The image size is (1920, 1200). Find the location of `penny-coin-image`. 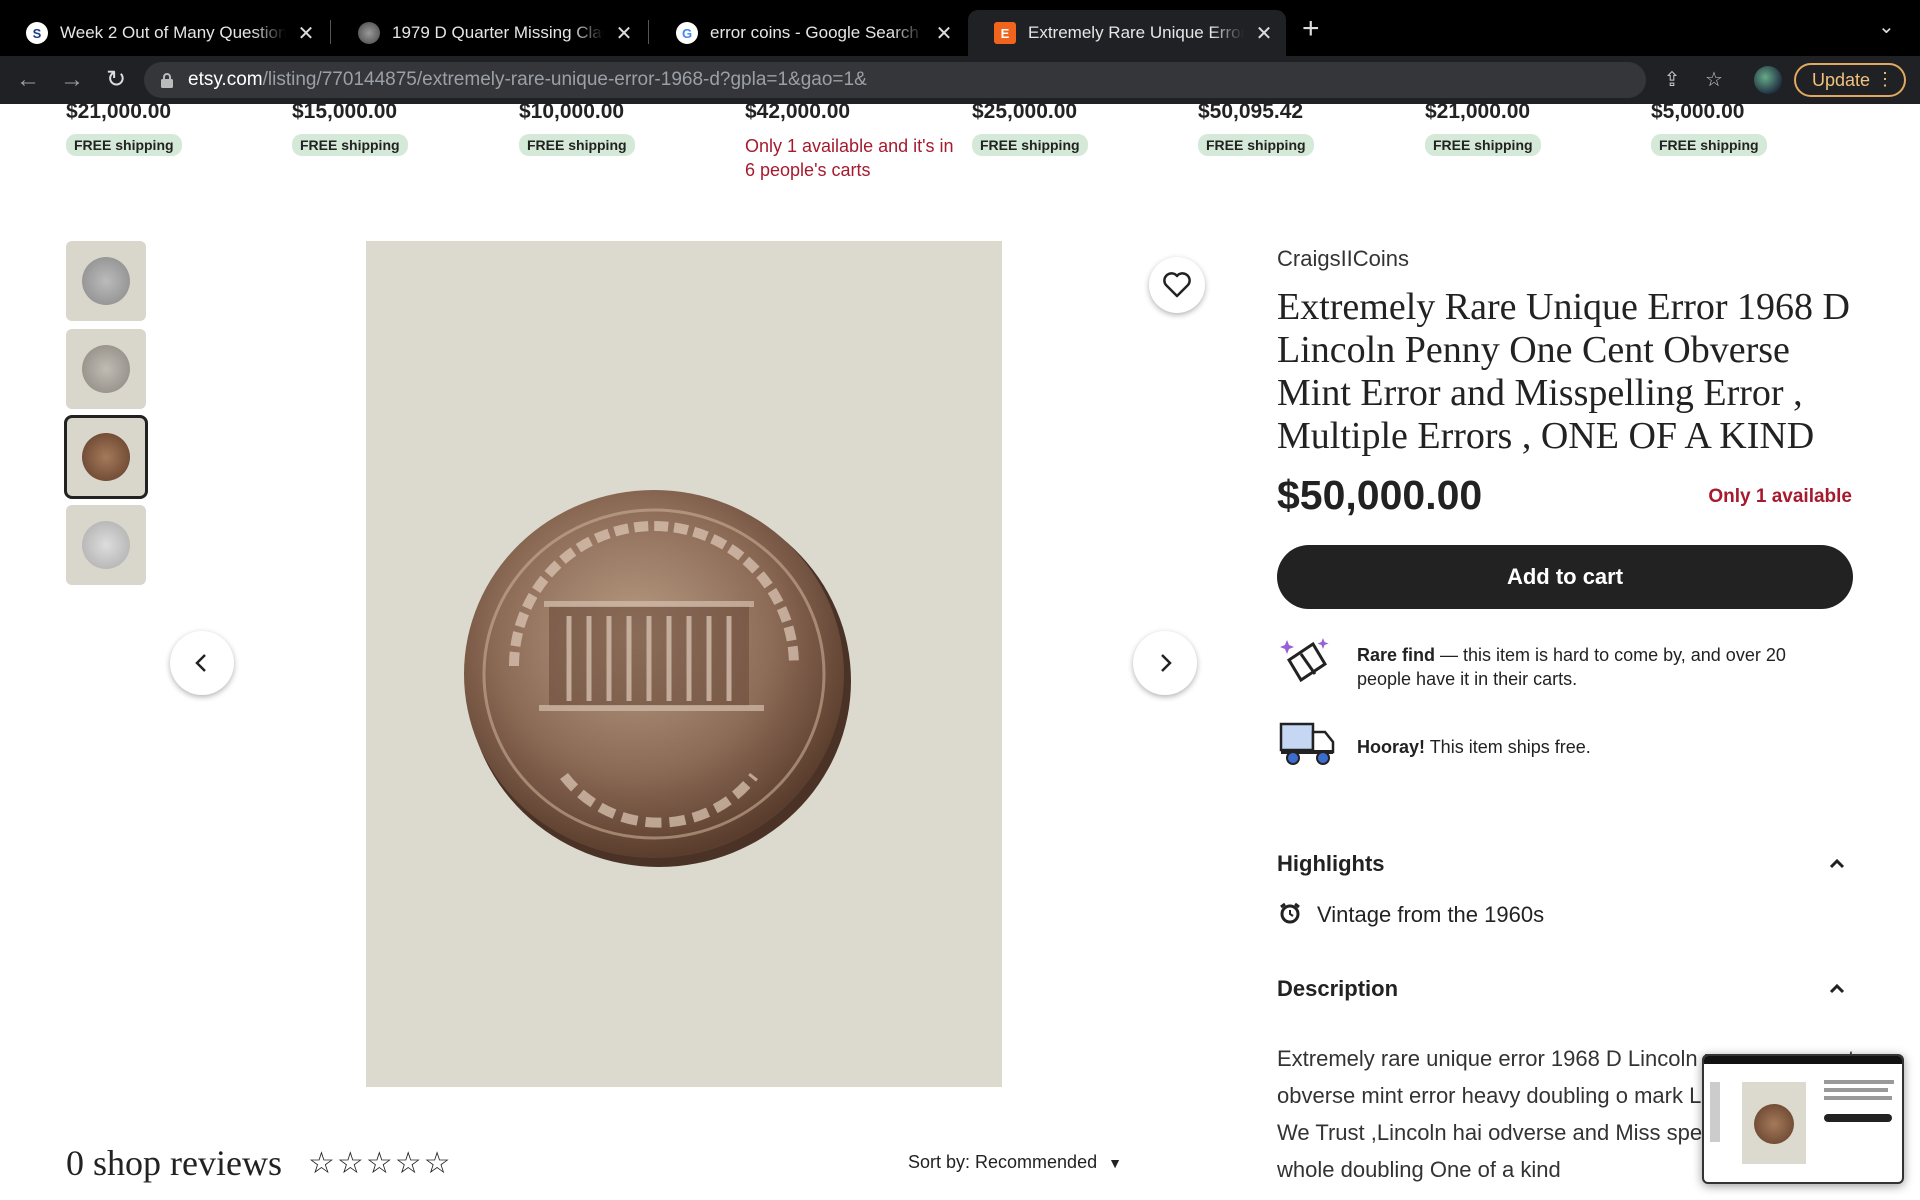

penny-coin-image is located at coordinates (657, 678).